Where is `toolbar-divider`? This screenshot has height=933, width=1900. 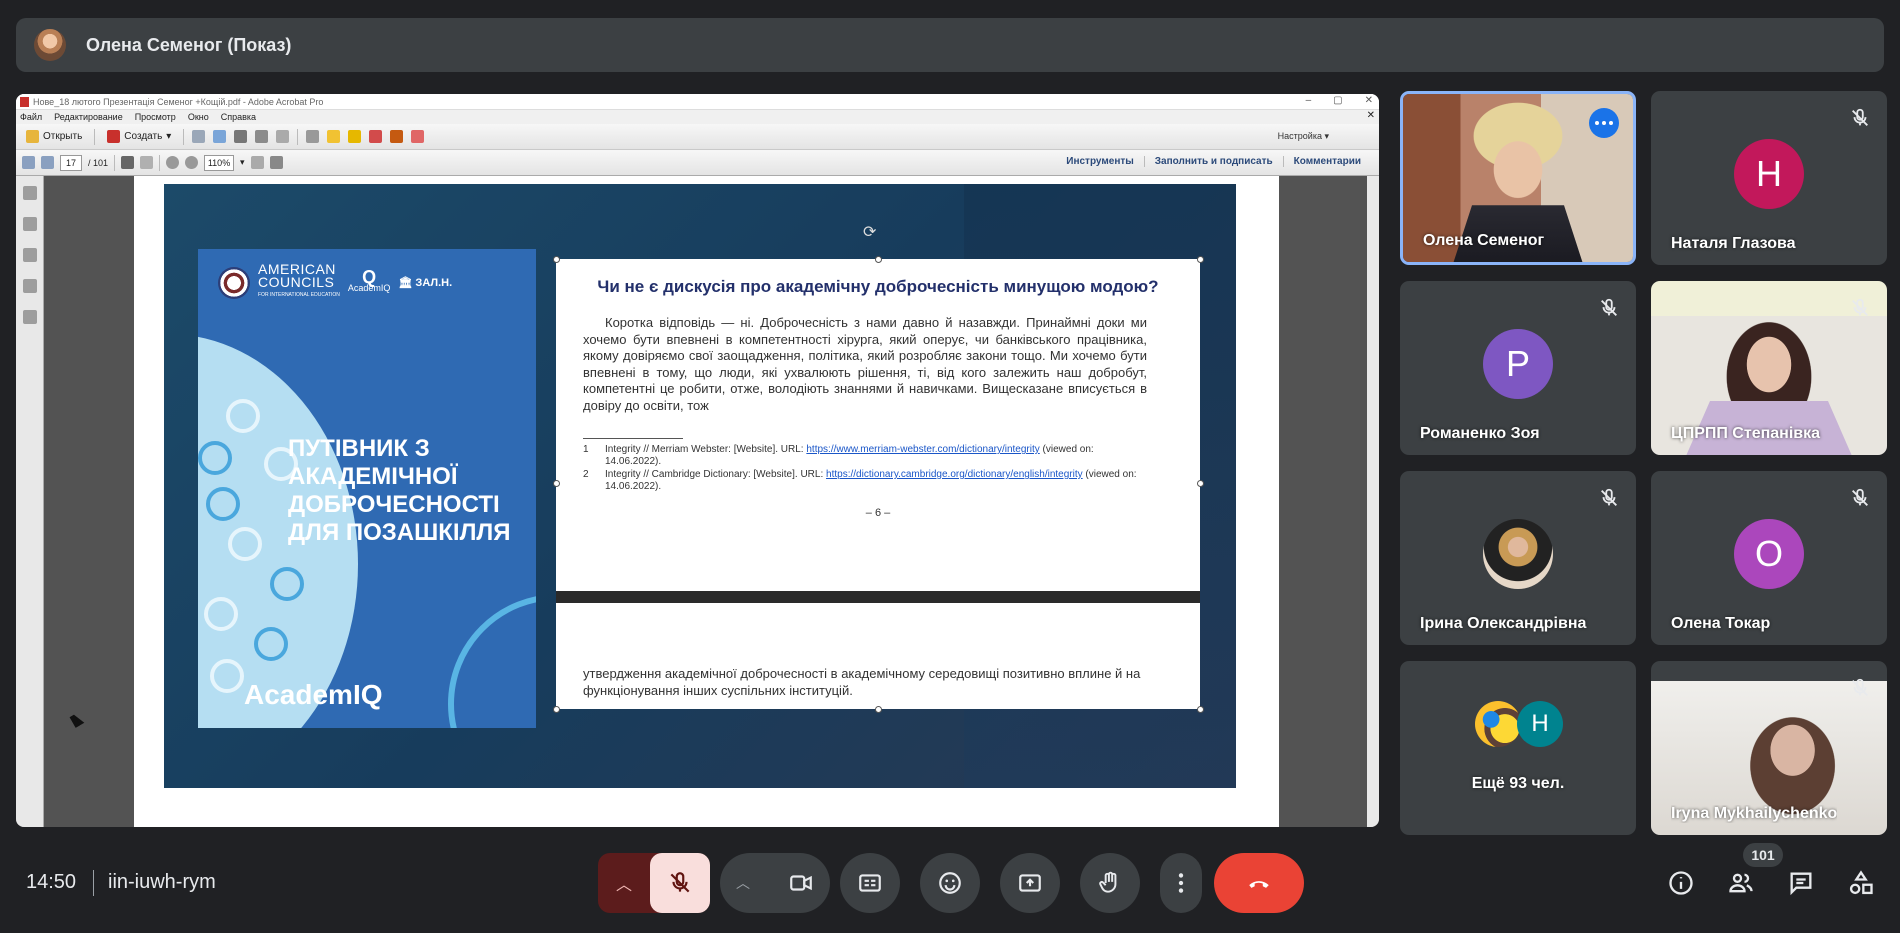
toolbar-divider is located at coordinates (298, 136).